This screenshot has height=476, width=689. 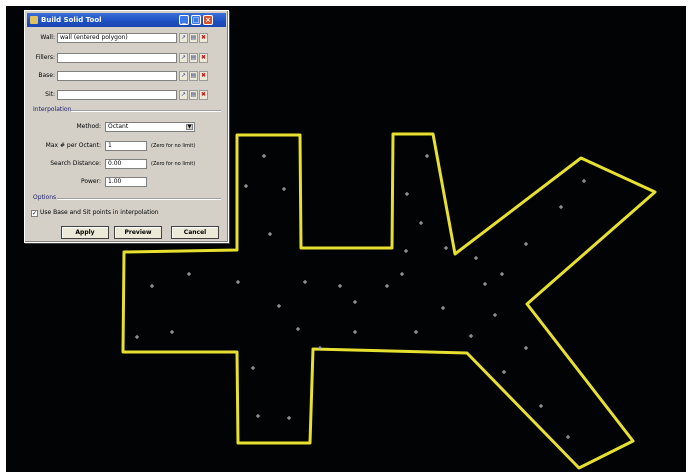 What do you see at coordinates (73, 145) in the screenshot?
I see `max-per-octant-label: Max # per Octant:` at bounding box center [73, 145].